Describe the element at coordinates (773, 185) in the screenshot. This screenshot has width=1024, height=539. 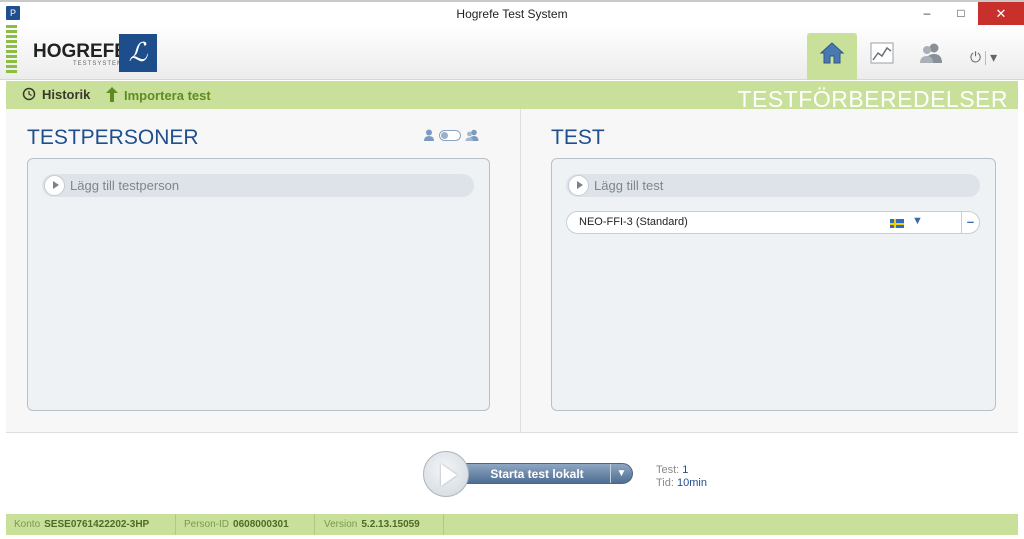
I see `add-test-row: Lägg till test` at that location.